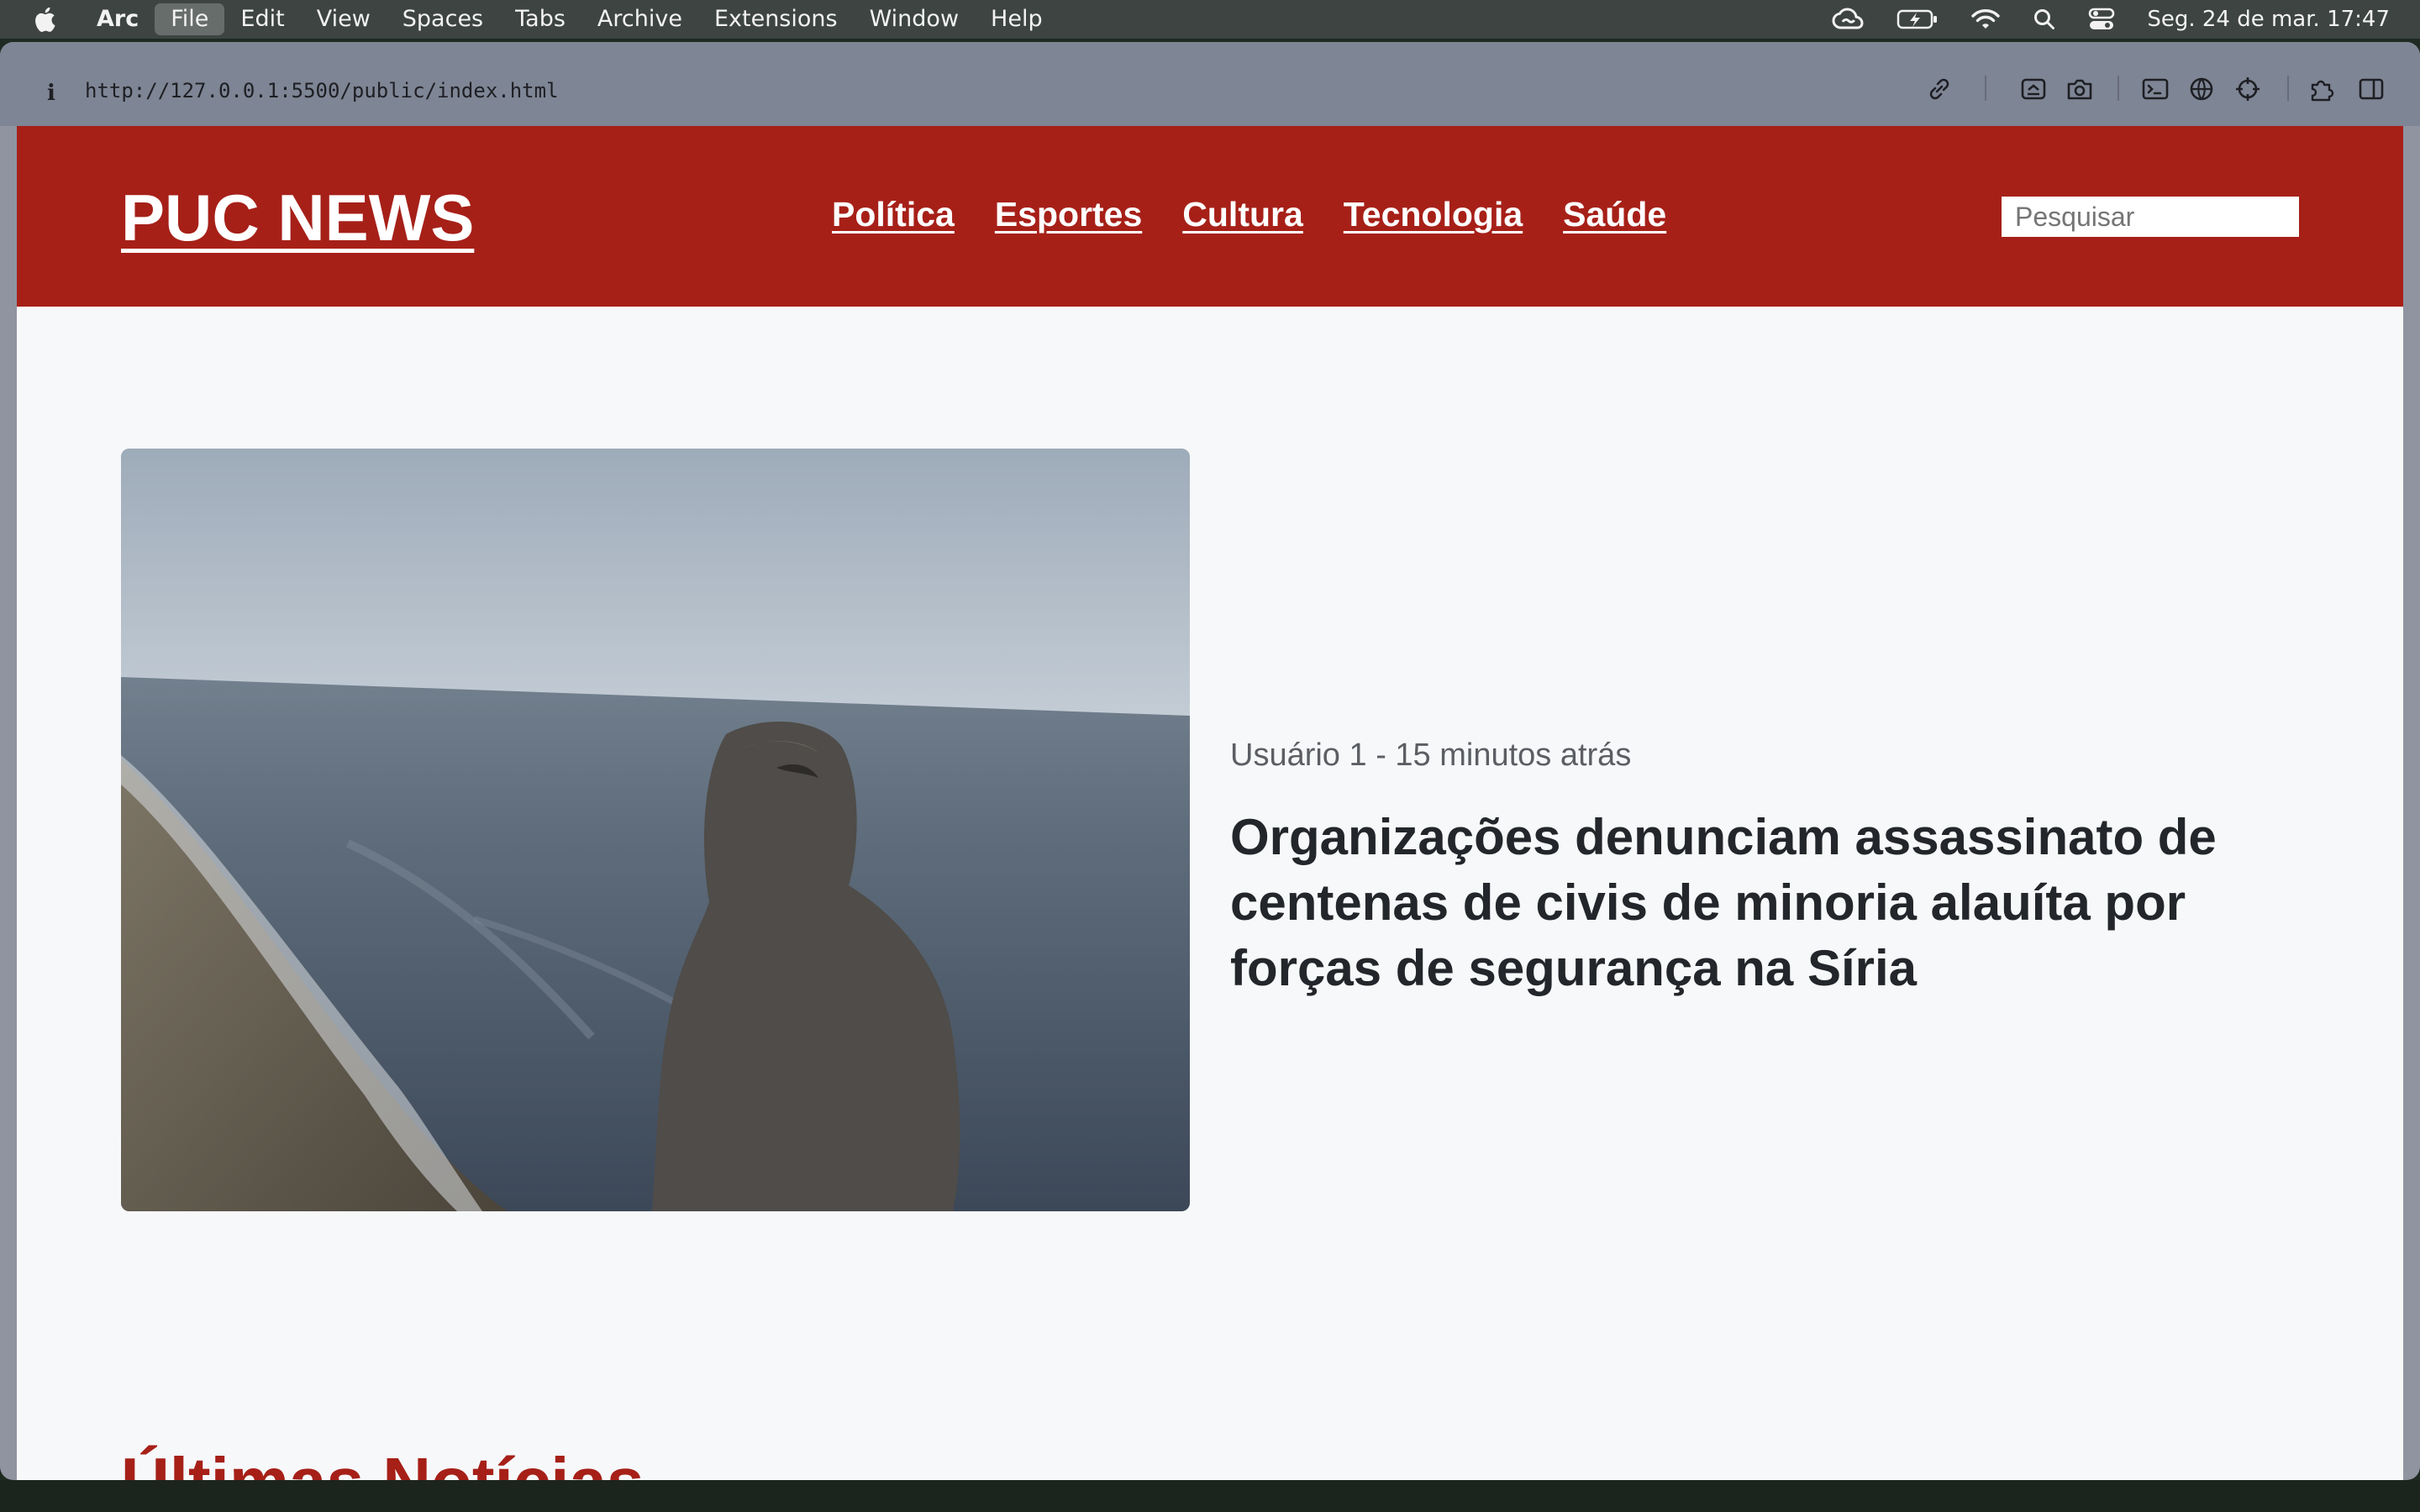 This screenshot has width=2420, height=1512. I want to click on latest-news-heading: Últimas Notícias, so click(382, 1461).